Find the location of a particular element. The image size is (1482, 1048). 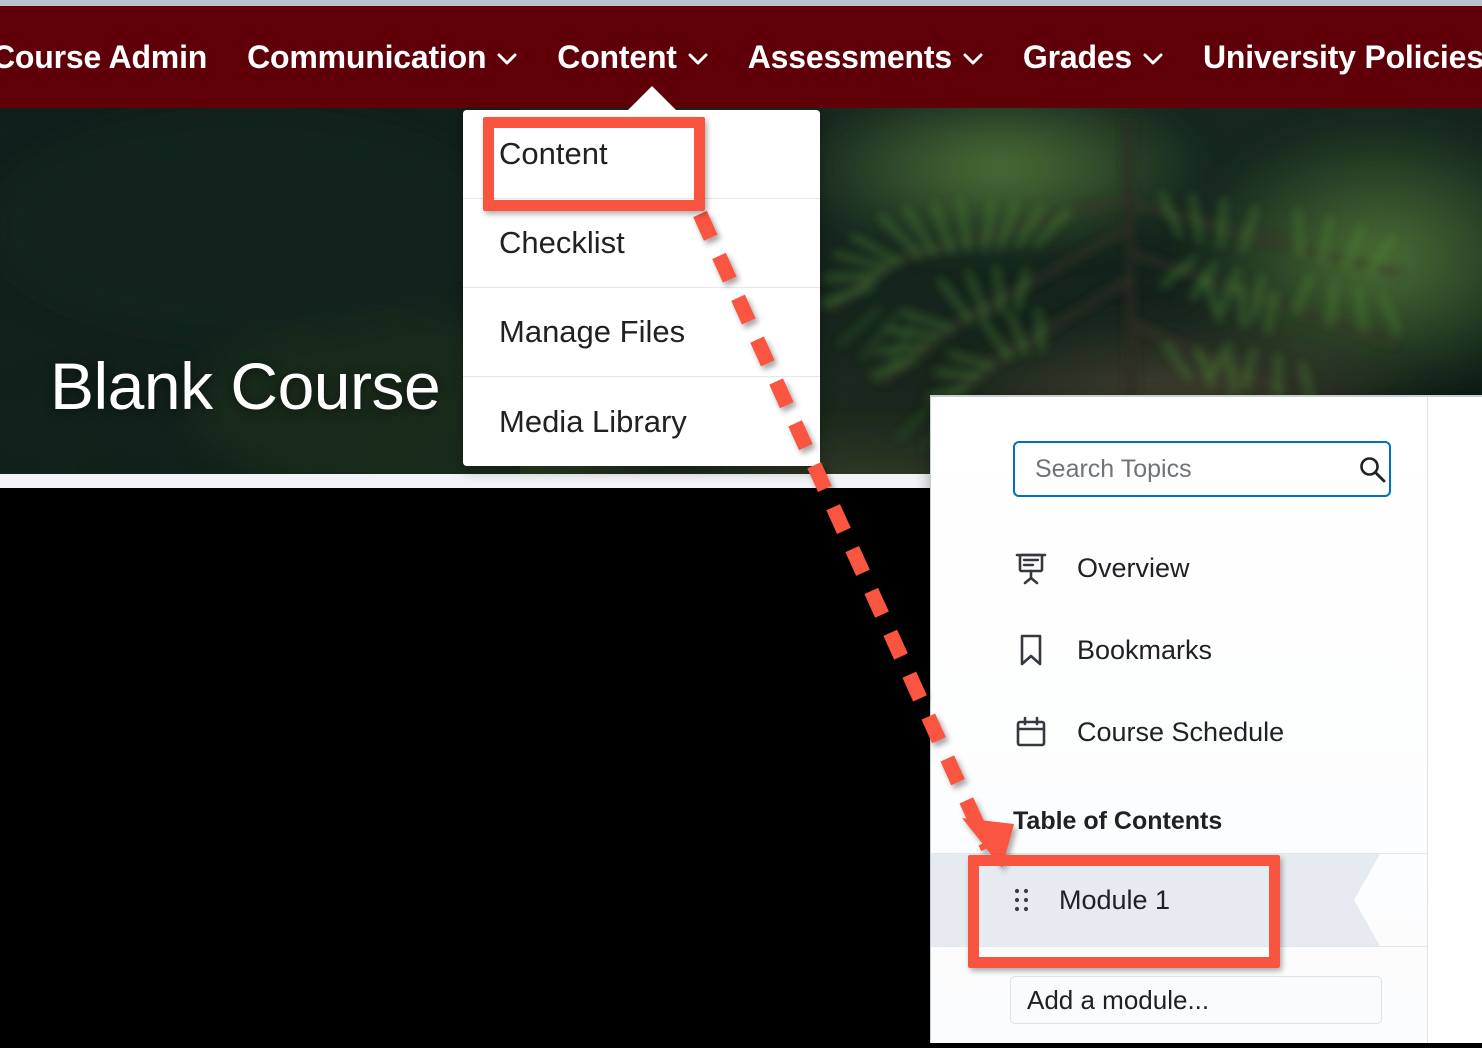

nav-item-label: Assessments is located at coordinates (849, 57).